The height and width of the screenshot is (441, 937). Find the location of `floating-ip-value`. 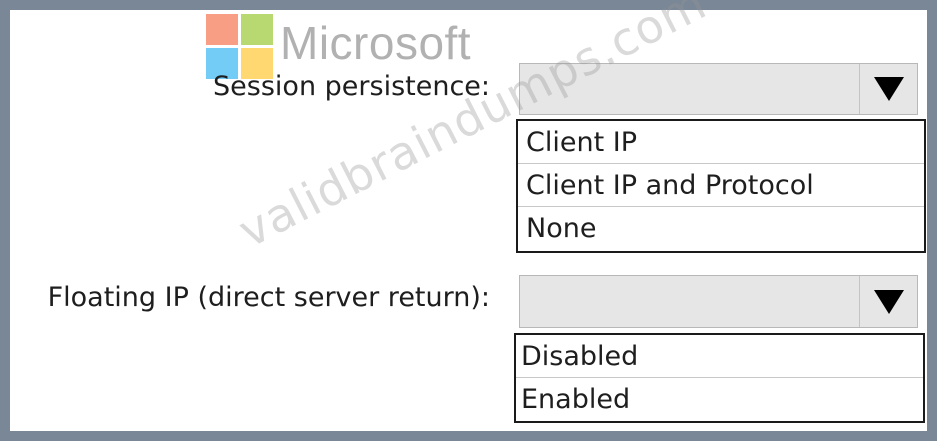

floating-ip-value is located at coordinates (689, 301).